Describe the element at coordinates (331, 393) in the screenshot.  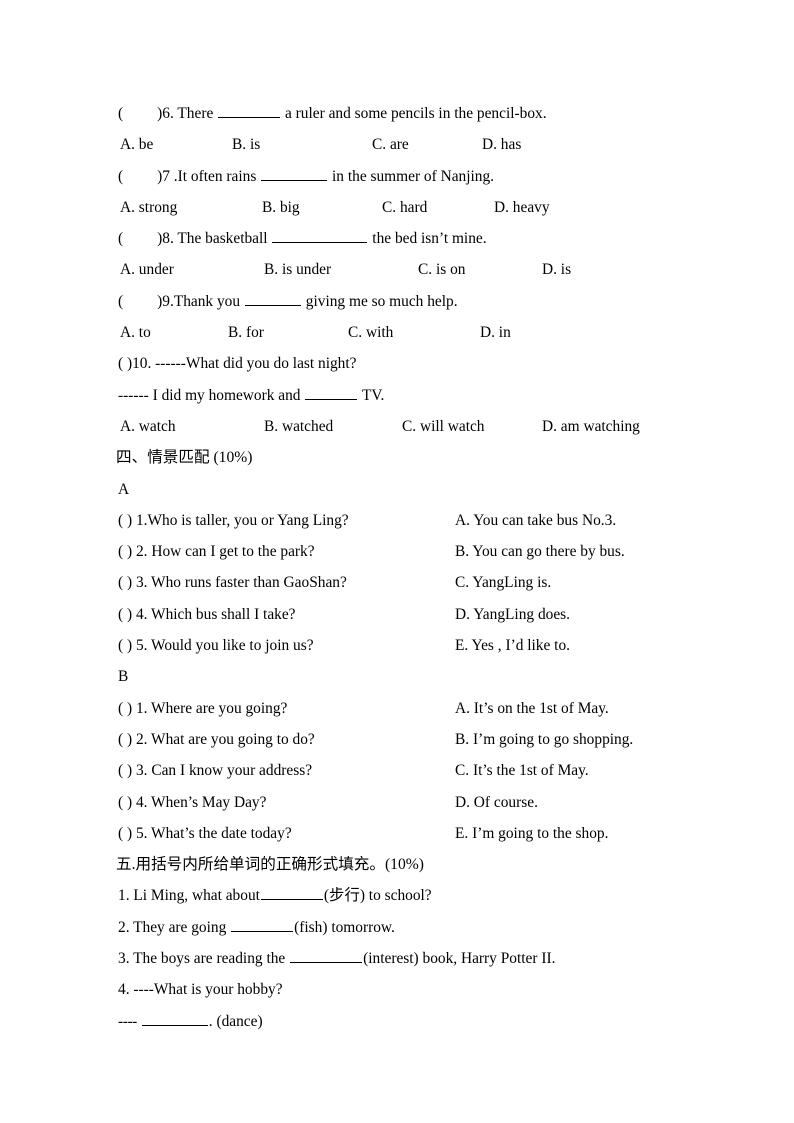
I see `question-10-blank` at that location.